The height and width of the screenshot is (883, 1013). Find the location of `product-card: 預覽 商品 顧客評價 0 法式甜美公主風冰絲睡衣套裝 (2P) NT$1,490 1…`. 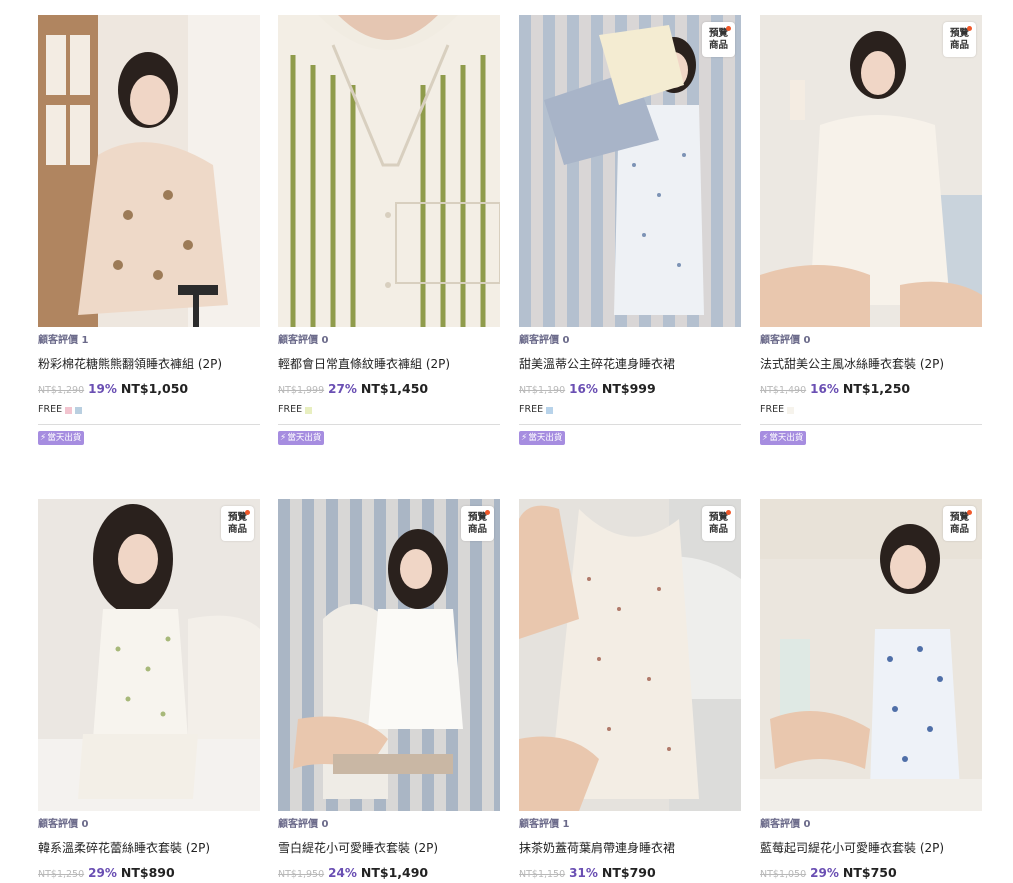

product-card: 預覽 商品 顧客評價 0 法式甜美公主風冰絲睡衣套裝 (2P) NT$1,490 1… is located at coordinates (871, 230).